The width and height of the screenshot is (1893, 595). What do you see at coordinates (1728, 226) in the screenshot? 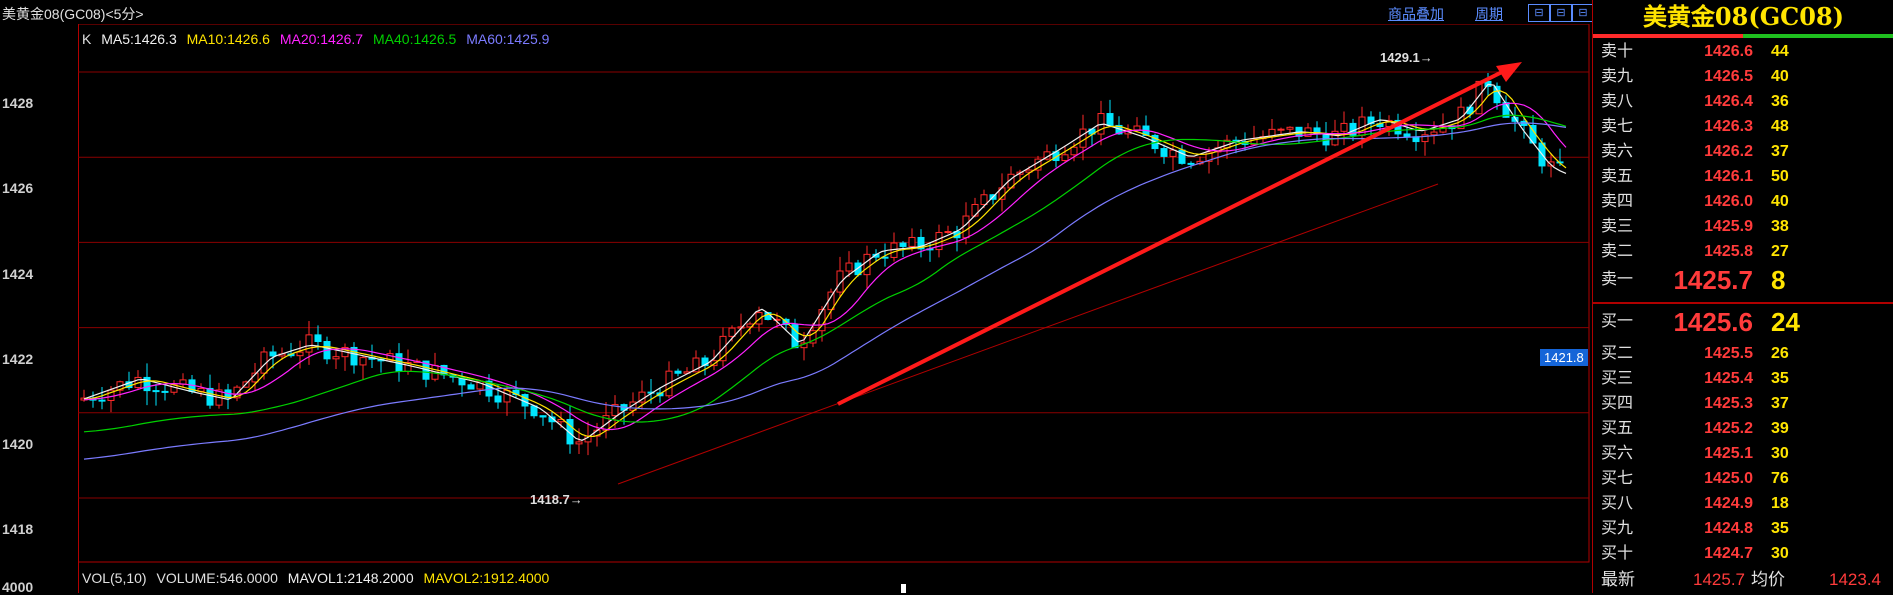
I see `ask-price: 1425.9` at bounding box center [1728, 226].